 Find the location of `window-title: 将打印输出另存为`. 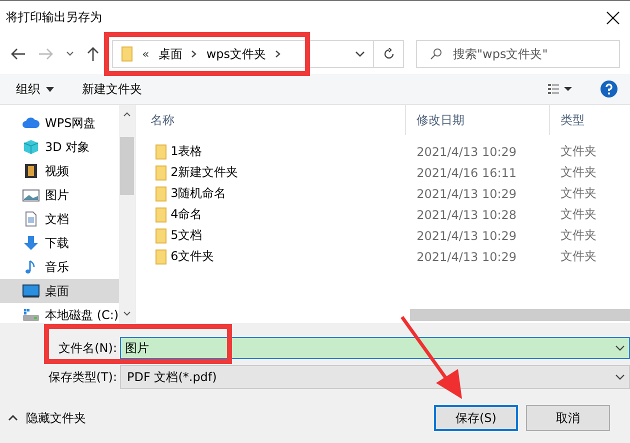

window-title: 将打印输出另存为 is located at coordinates (54, 17).